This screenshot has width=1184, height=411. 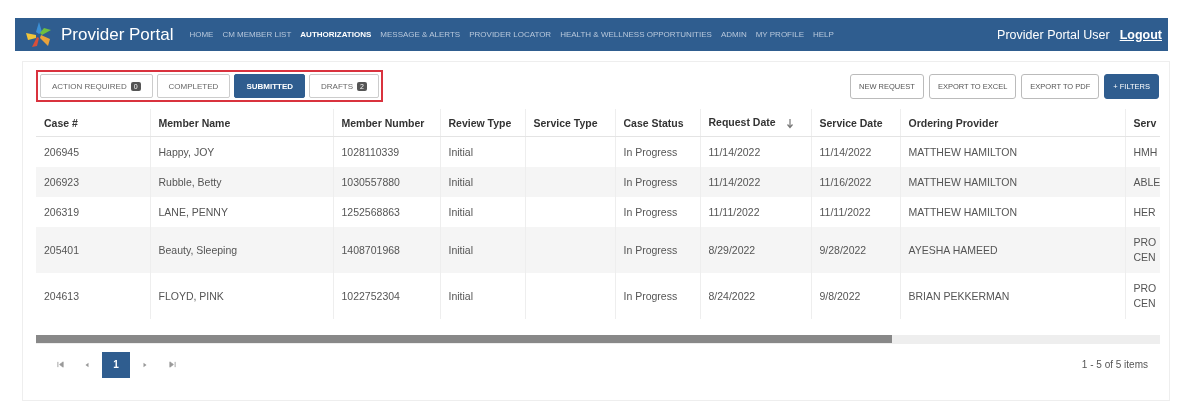 I want to click on table-cell: 205401, so click(x=62, y=250).